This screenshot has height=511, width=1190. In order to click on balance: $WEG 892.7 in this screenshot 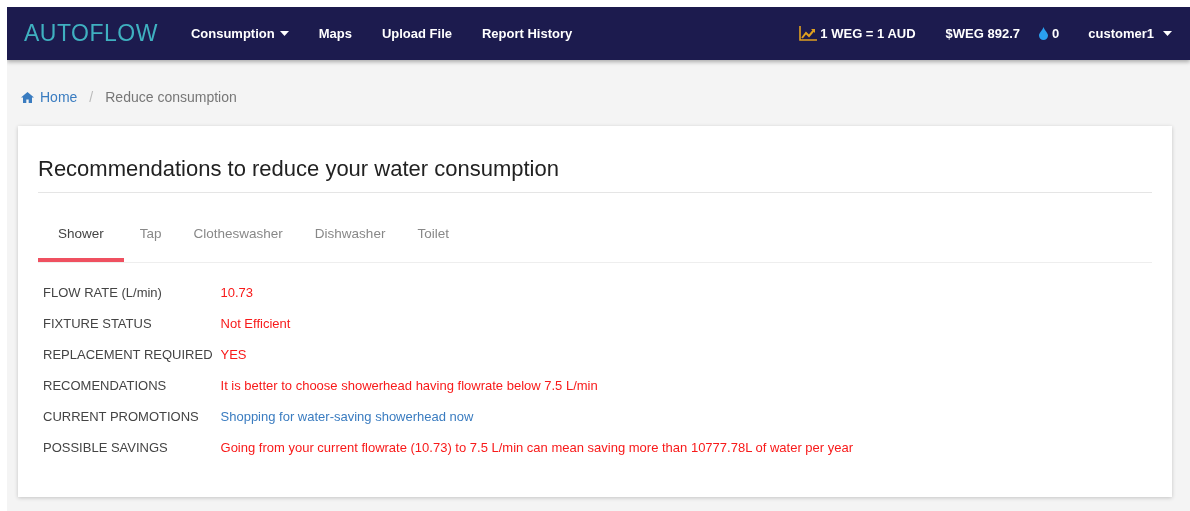, I will do `click(982, 33)`.